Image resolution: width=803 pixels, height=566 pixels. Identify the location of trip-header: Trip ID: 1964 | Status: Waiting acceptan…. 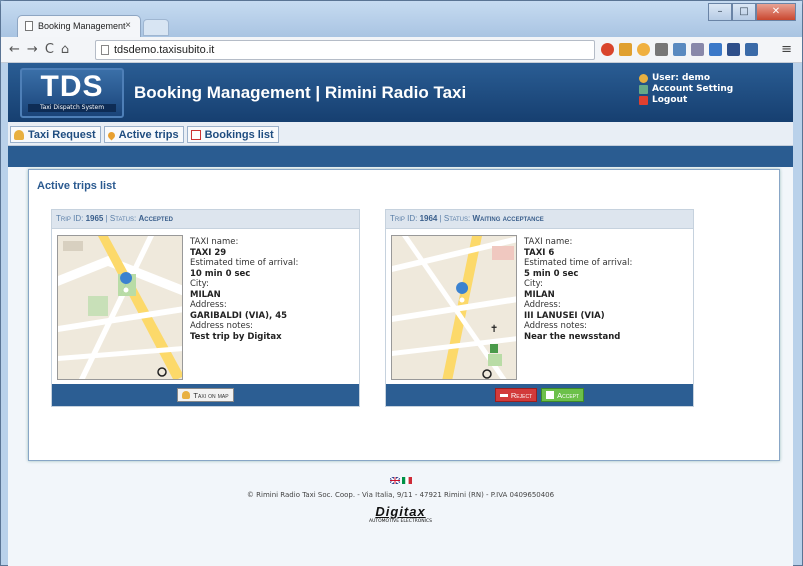
(539, 219).